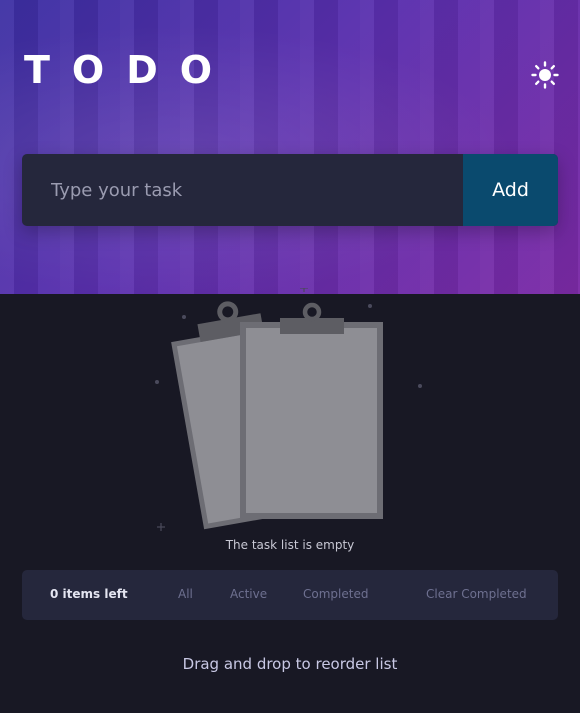 This screenshot has width=580, height=713. I want to click on clear-completed-button: Clear Completed, so click(476, 594).